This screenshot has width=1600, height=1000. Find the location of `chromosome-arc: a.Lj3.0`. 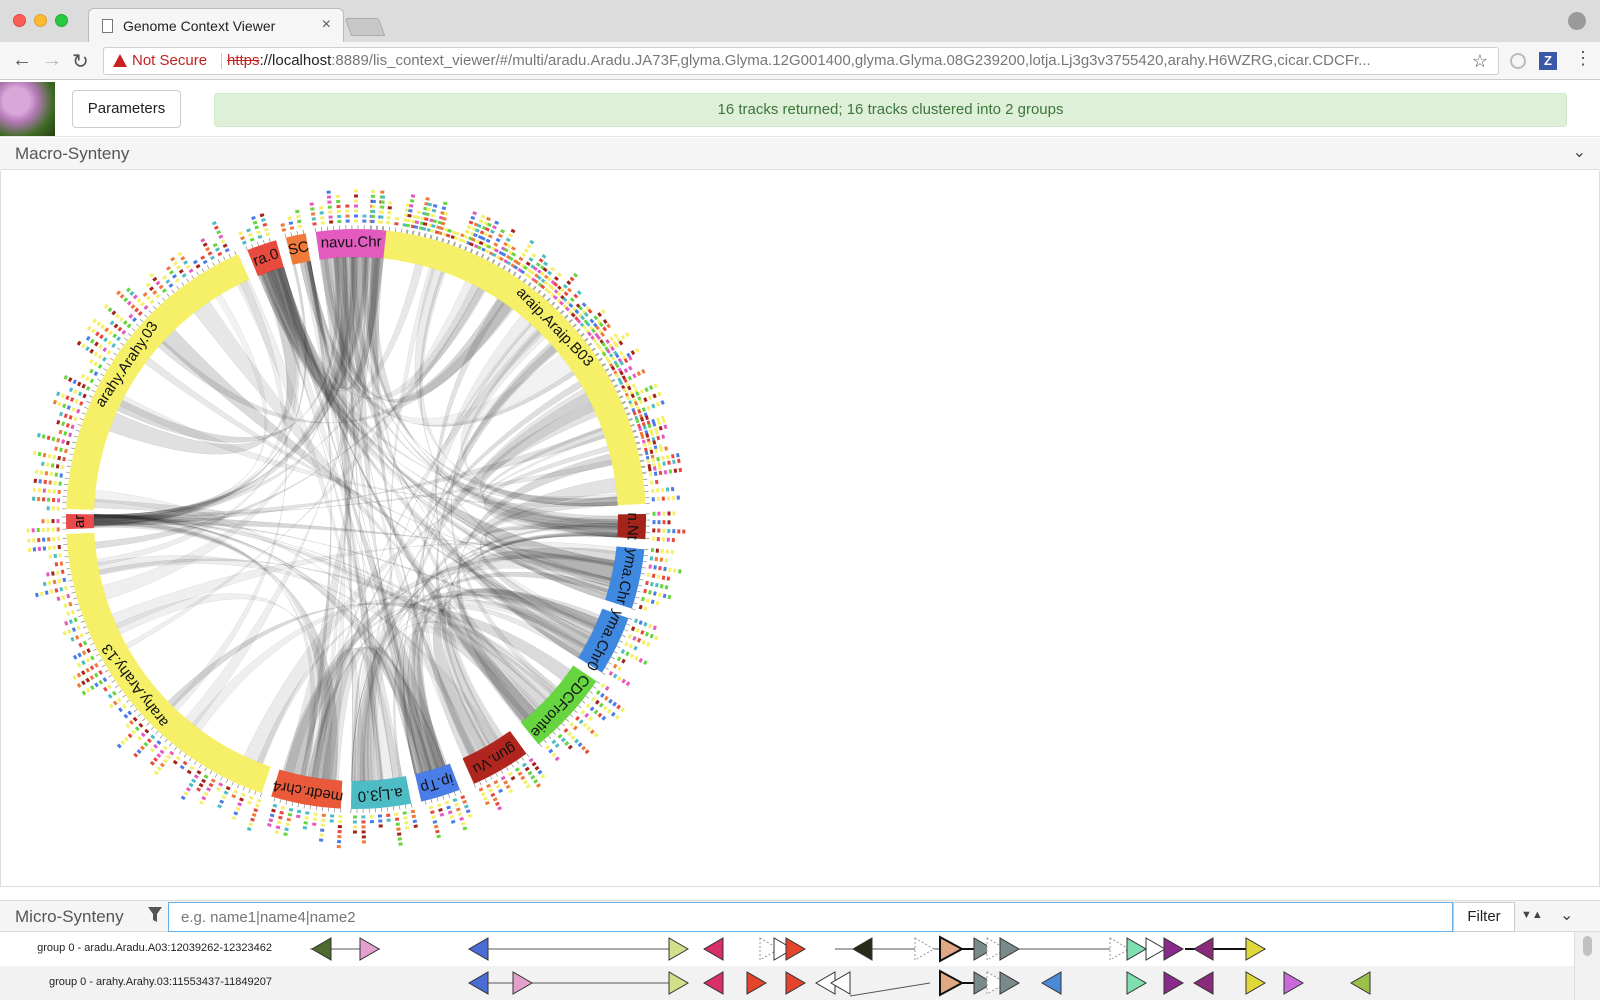

chromosome-arc: a.Lj3.0 is located at coordinates (384, 811).